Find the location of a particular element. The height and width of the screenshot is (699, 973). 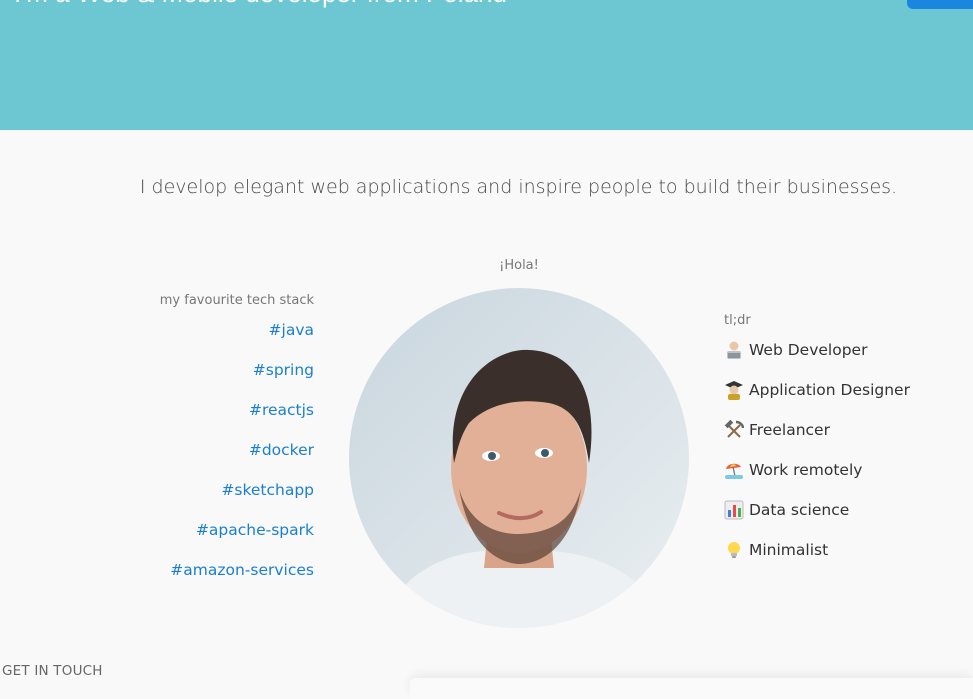

bottom-panel is located at coordinates (691, 688).